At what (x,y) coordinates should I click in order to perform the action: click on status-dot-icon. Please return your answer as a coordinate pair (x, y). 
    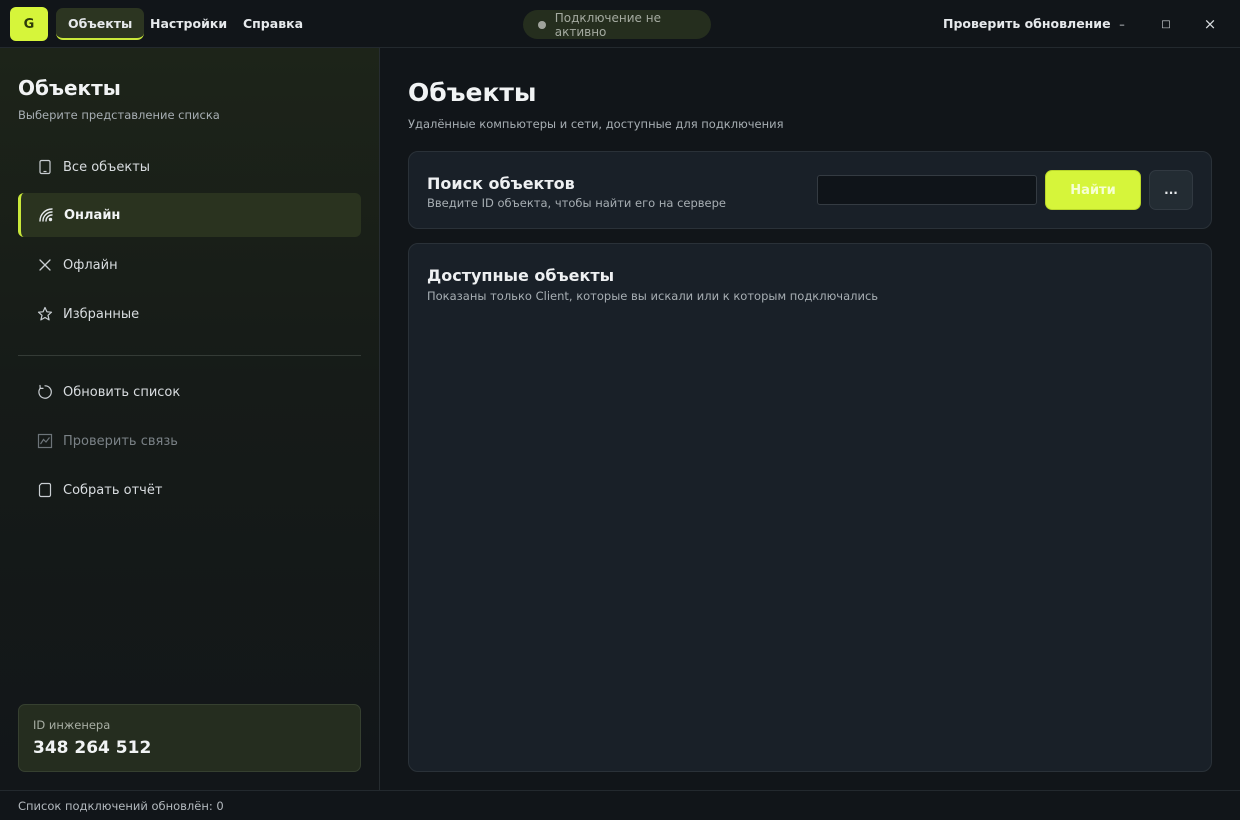
    Looking at the image, I should click on (542, 24).